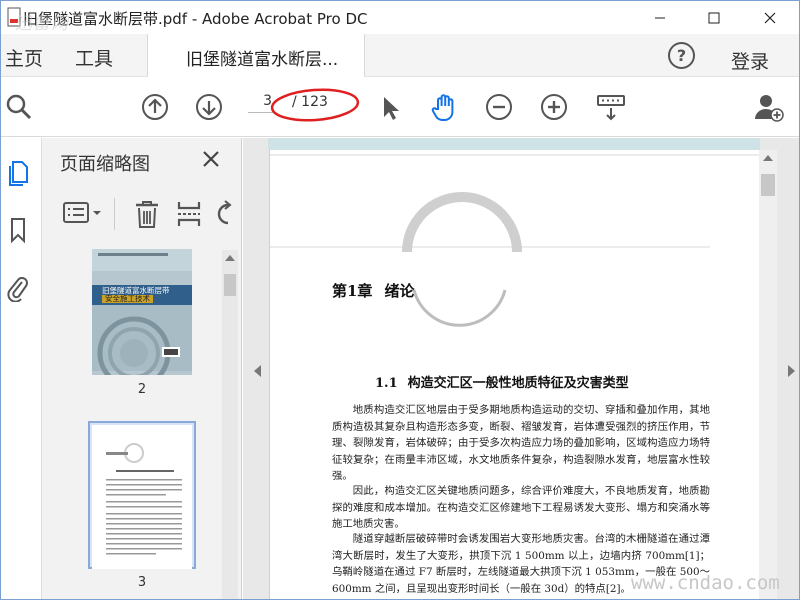 The image size is (800, 600). Describe the element at coordinates (315, 105) in the screenshot. I see `red-annotation-ellipse` at that location.